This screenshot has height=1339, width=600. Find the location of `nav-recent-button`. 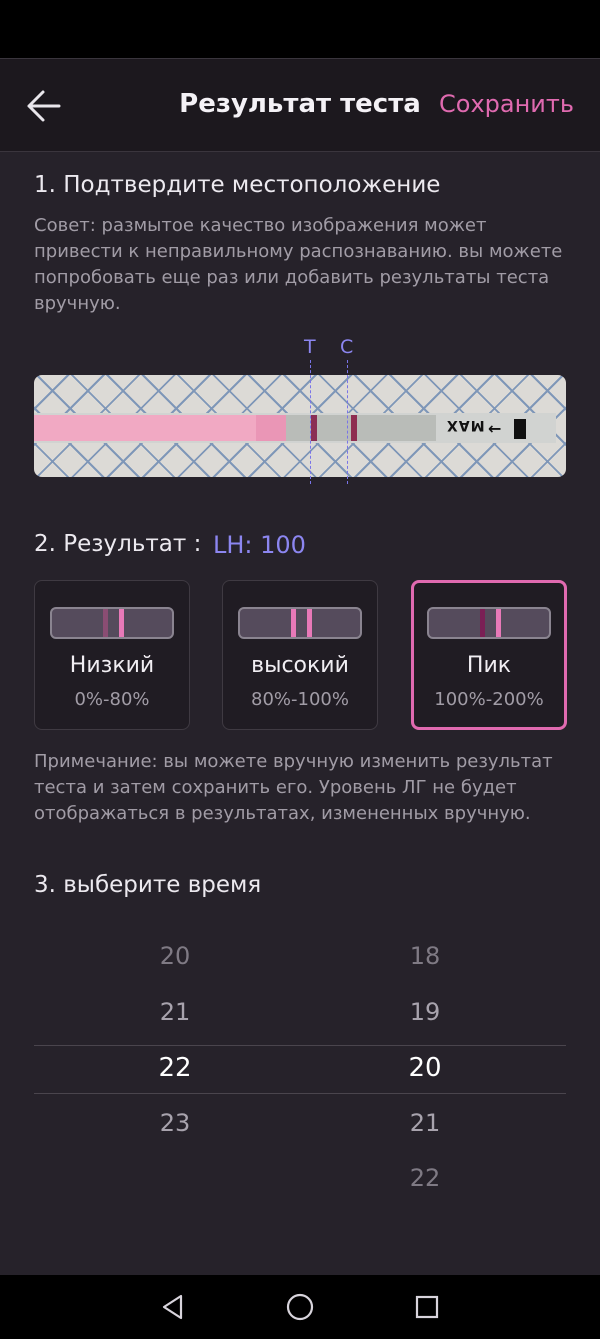

nav-recent-button is located at coordinates (427, 1307).